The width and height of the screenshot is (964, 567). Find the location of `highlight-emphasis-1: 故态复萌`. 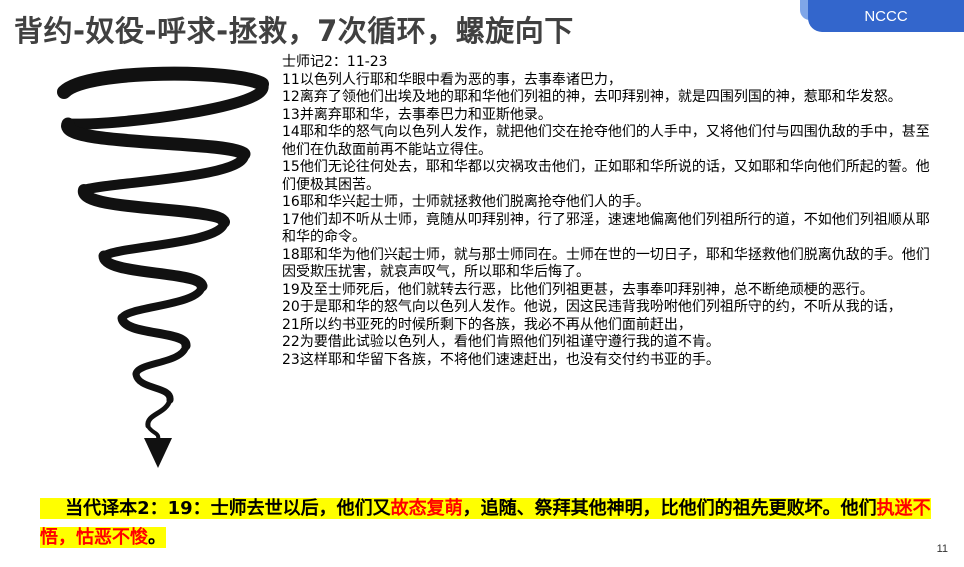

highlight-emphasis-1: 故态复萌 is located at coordinates (426, 508).